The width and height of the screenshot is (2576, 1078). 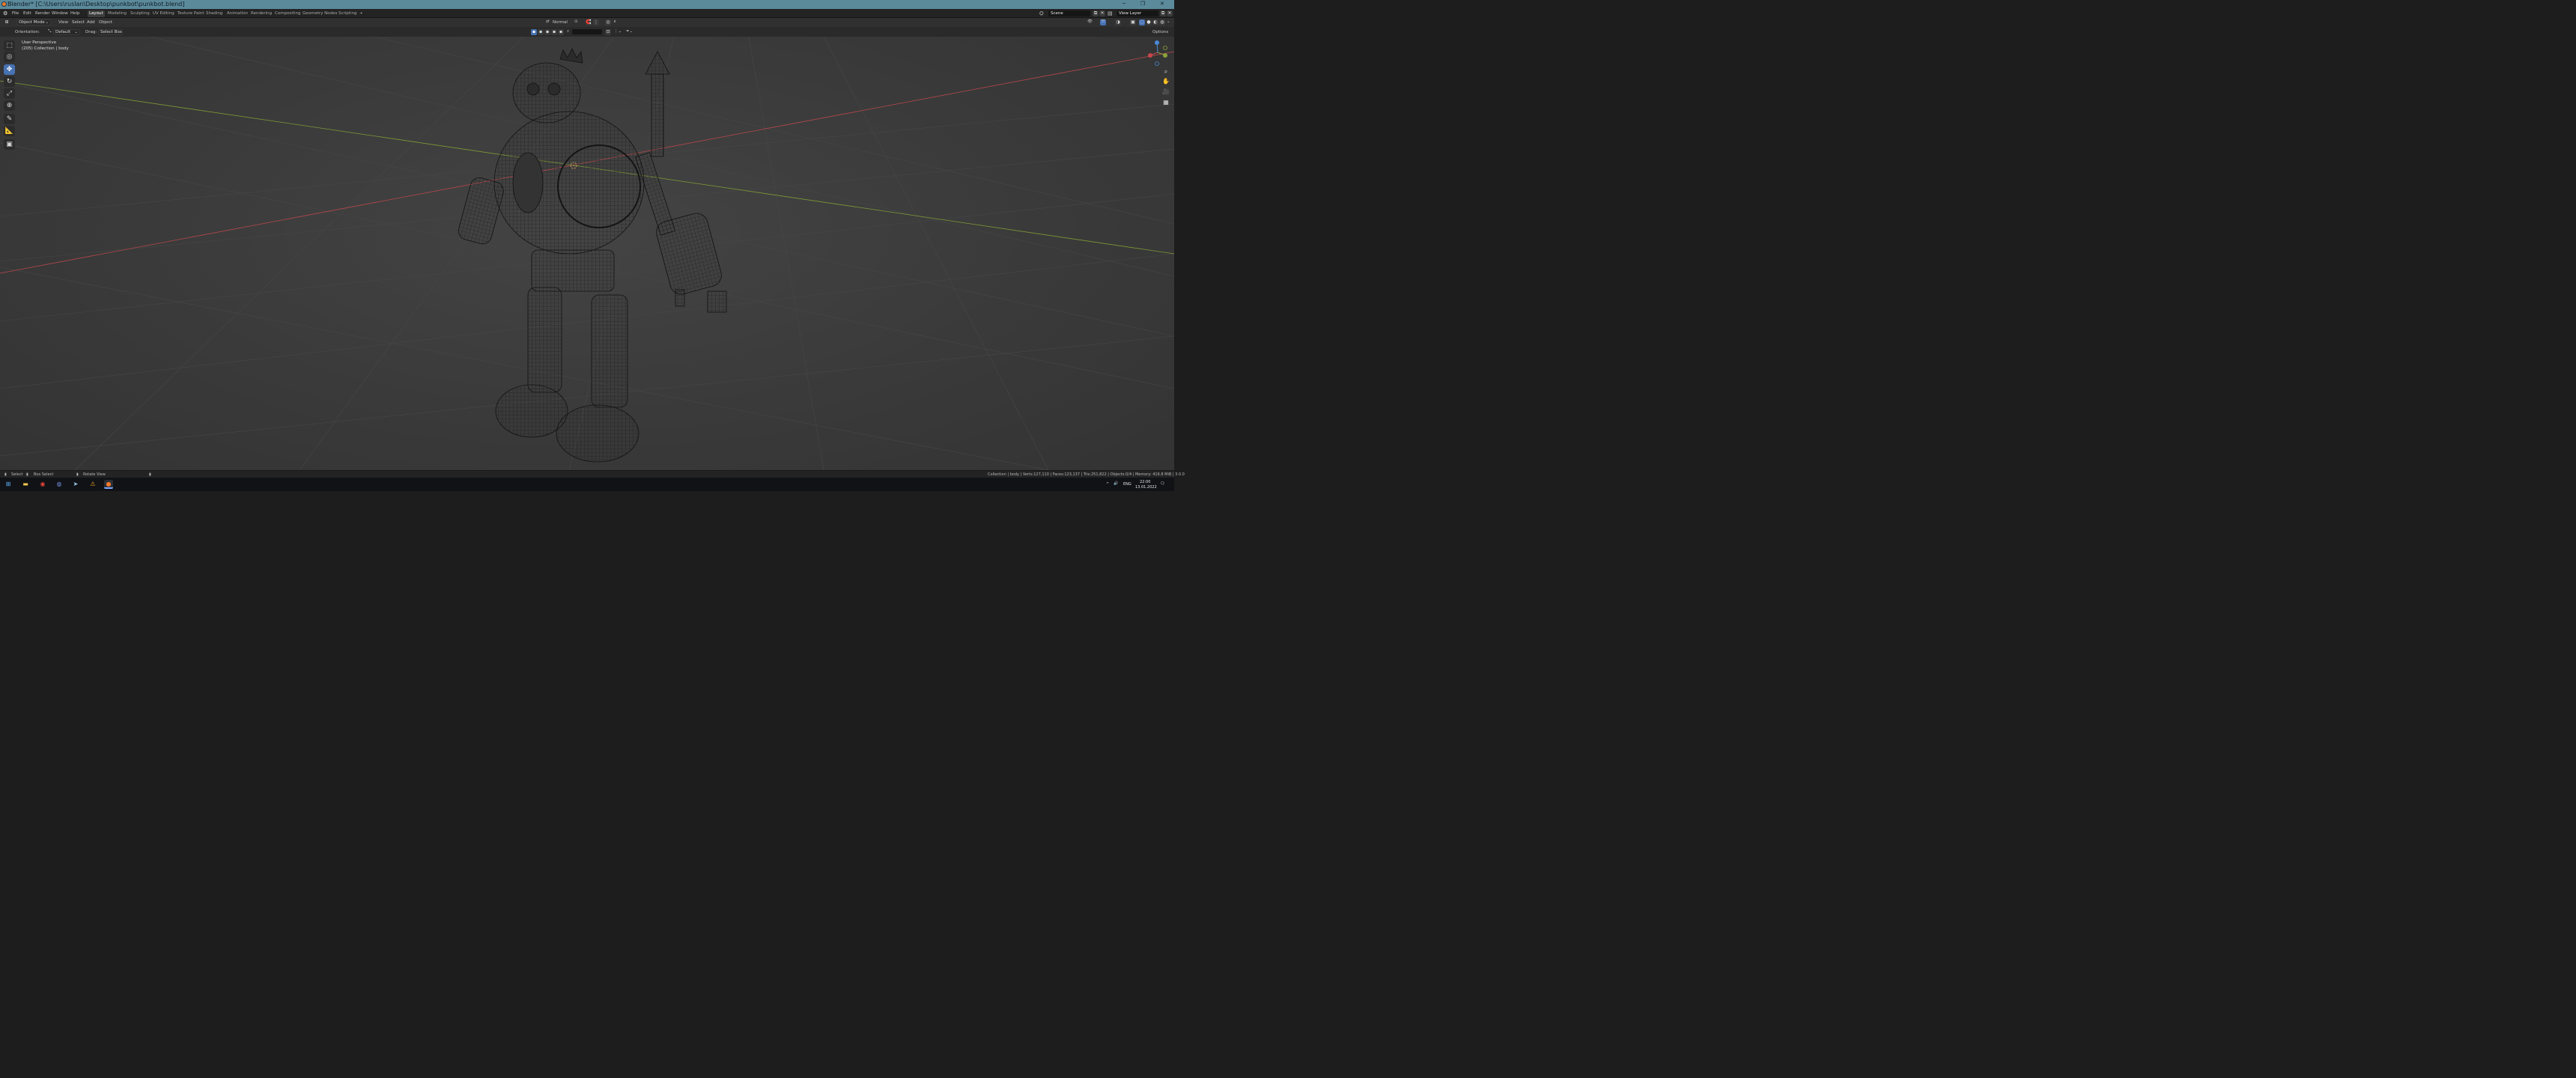 I want to click on close-button: ✕, so click(x=1162, y=4).